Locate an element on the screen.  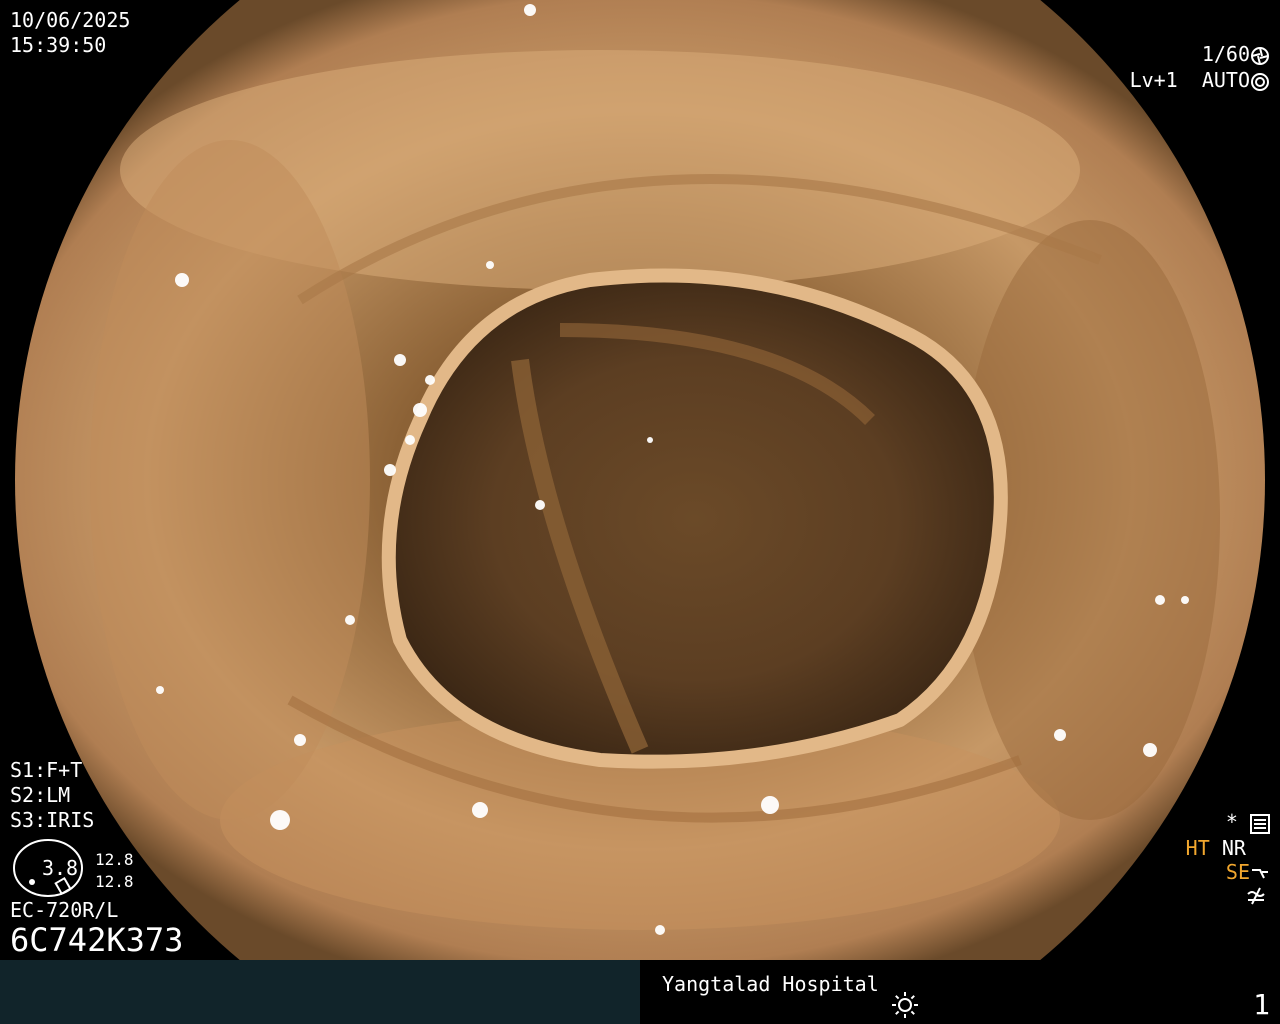
ht-nr-indicator: HT NR is located at coordinates (1228, 848).